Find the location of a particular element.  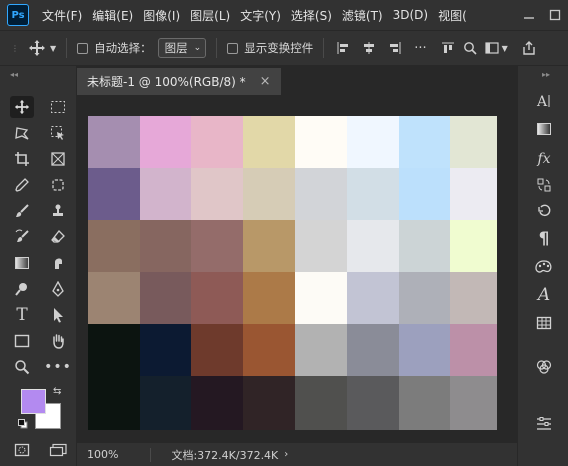

menu-file: 文件(F) is located at coordinates (62, 15).